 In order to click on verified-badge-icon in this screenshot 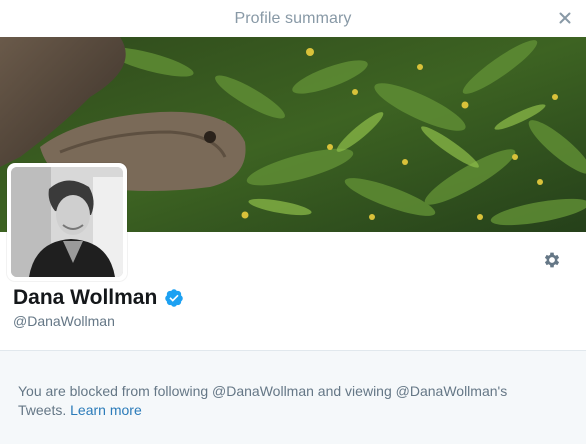, I will do `click(174, 298)`.